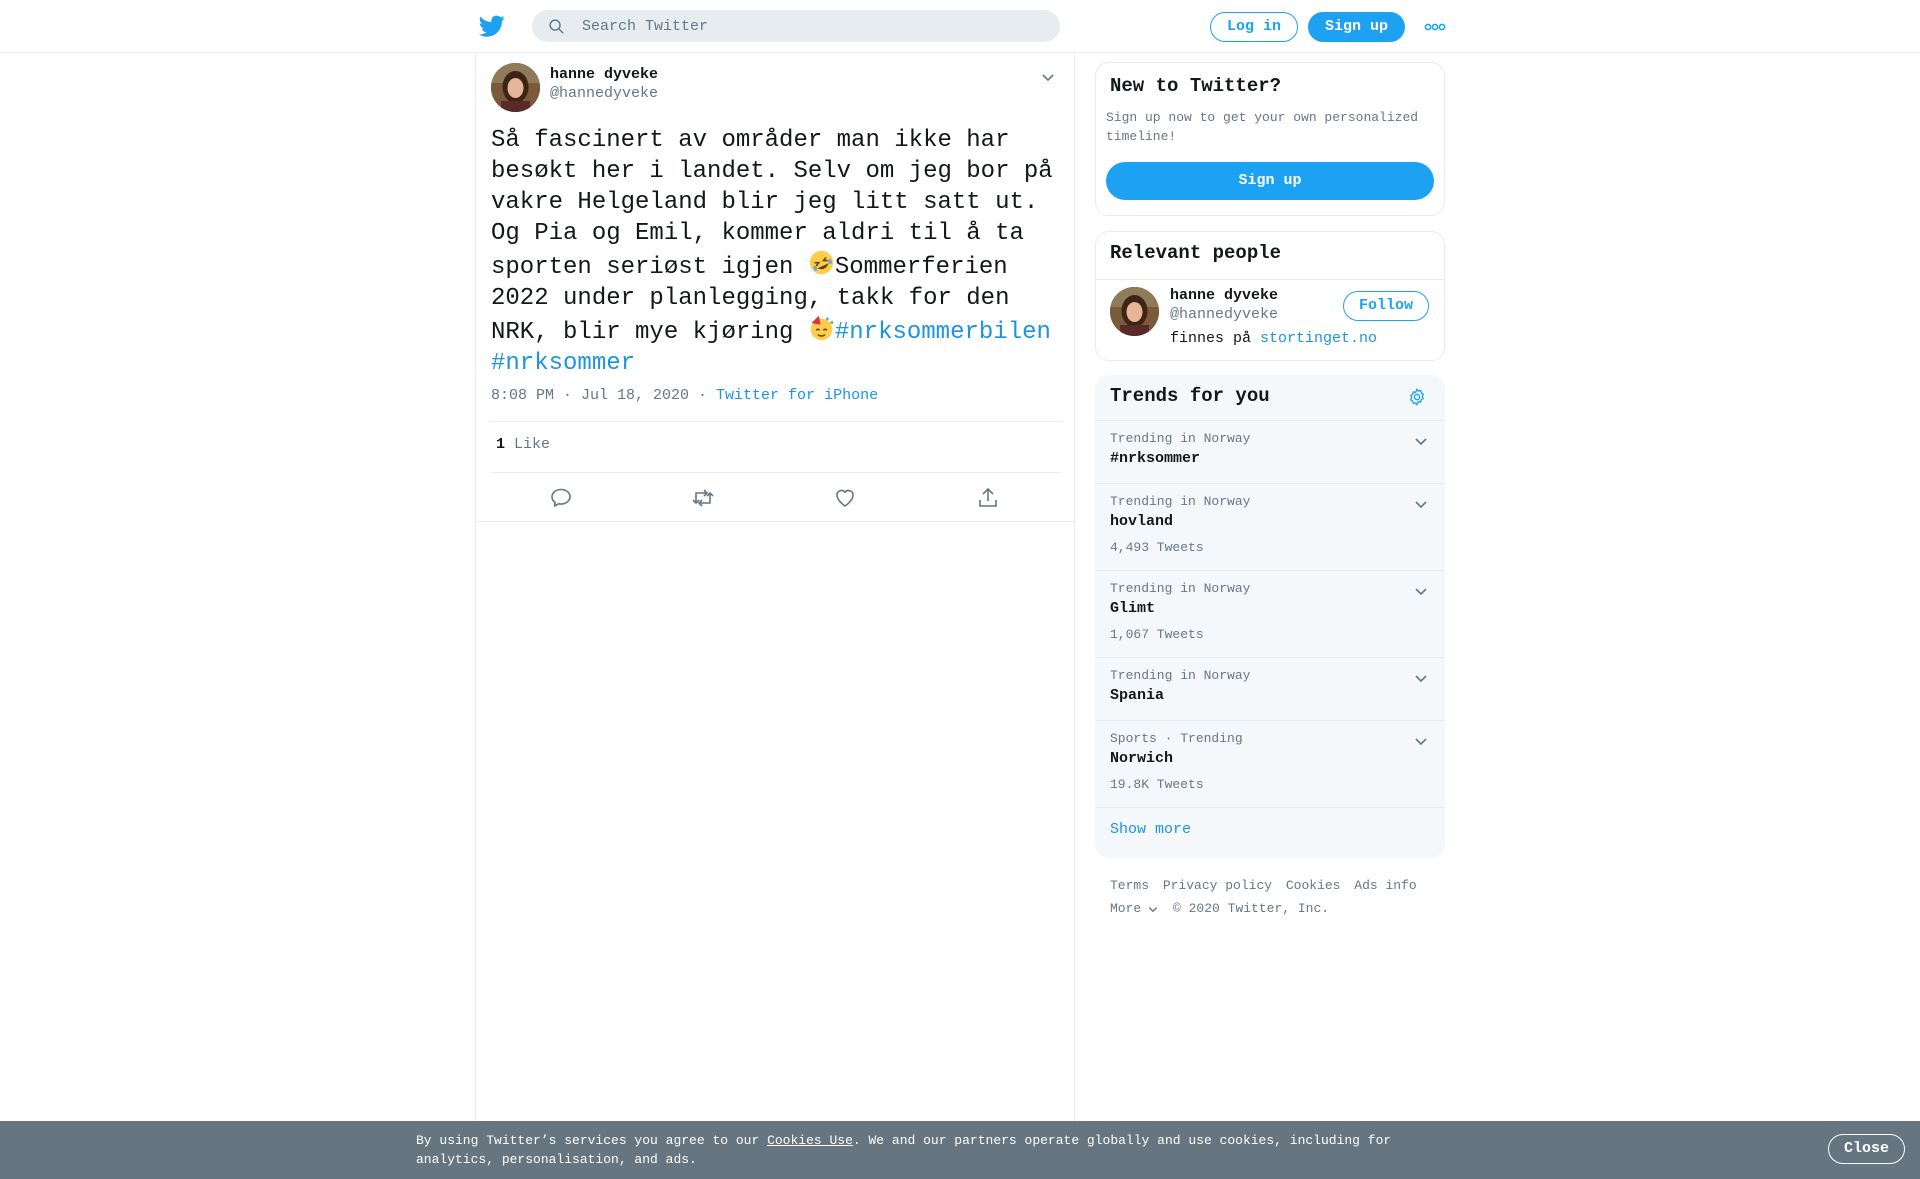 Image resolution: width=1920 pixels, height=1179 pixels. What do you see at coordinates (1196, 86) in the screenshot?
I see `card-title: New to Twitter?` at bounding box center [1196, 86].